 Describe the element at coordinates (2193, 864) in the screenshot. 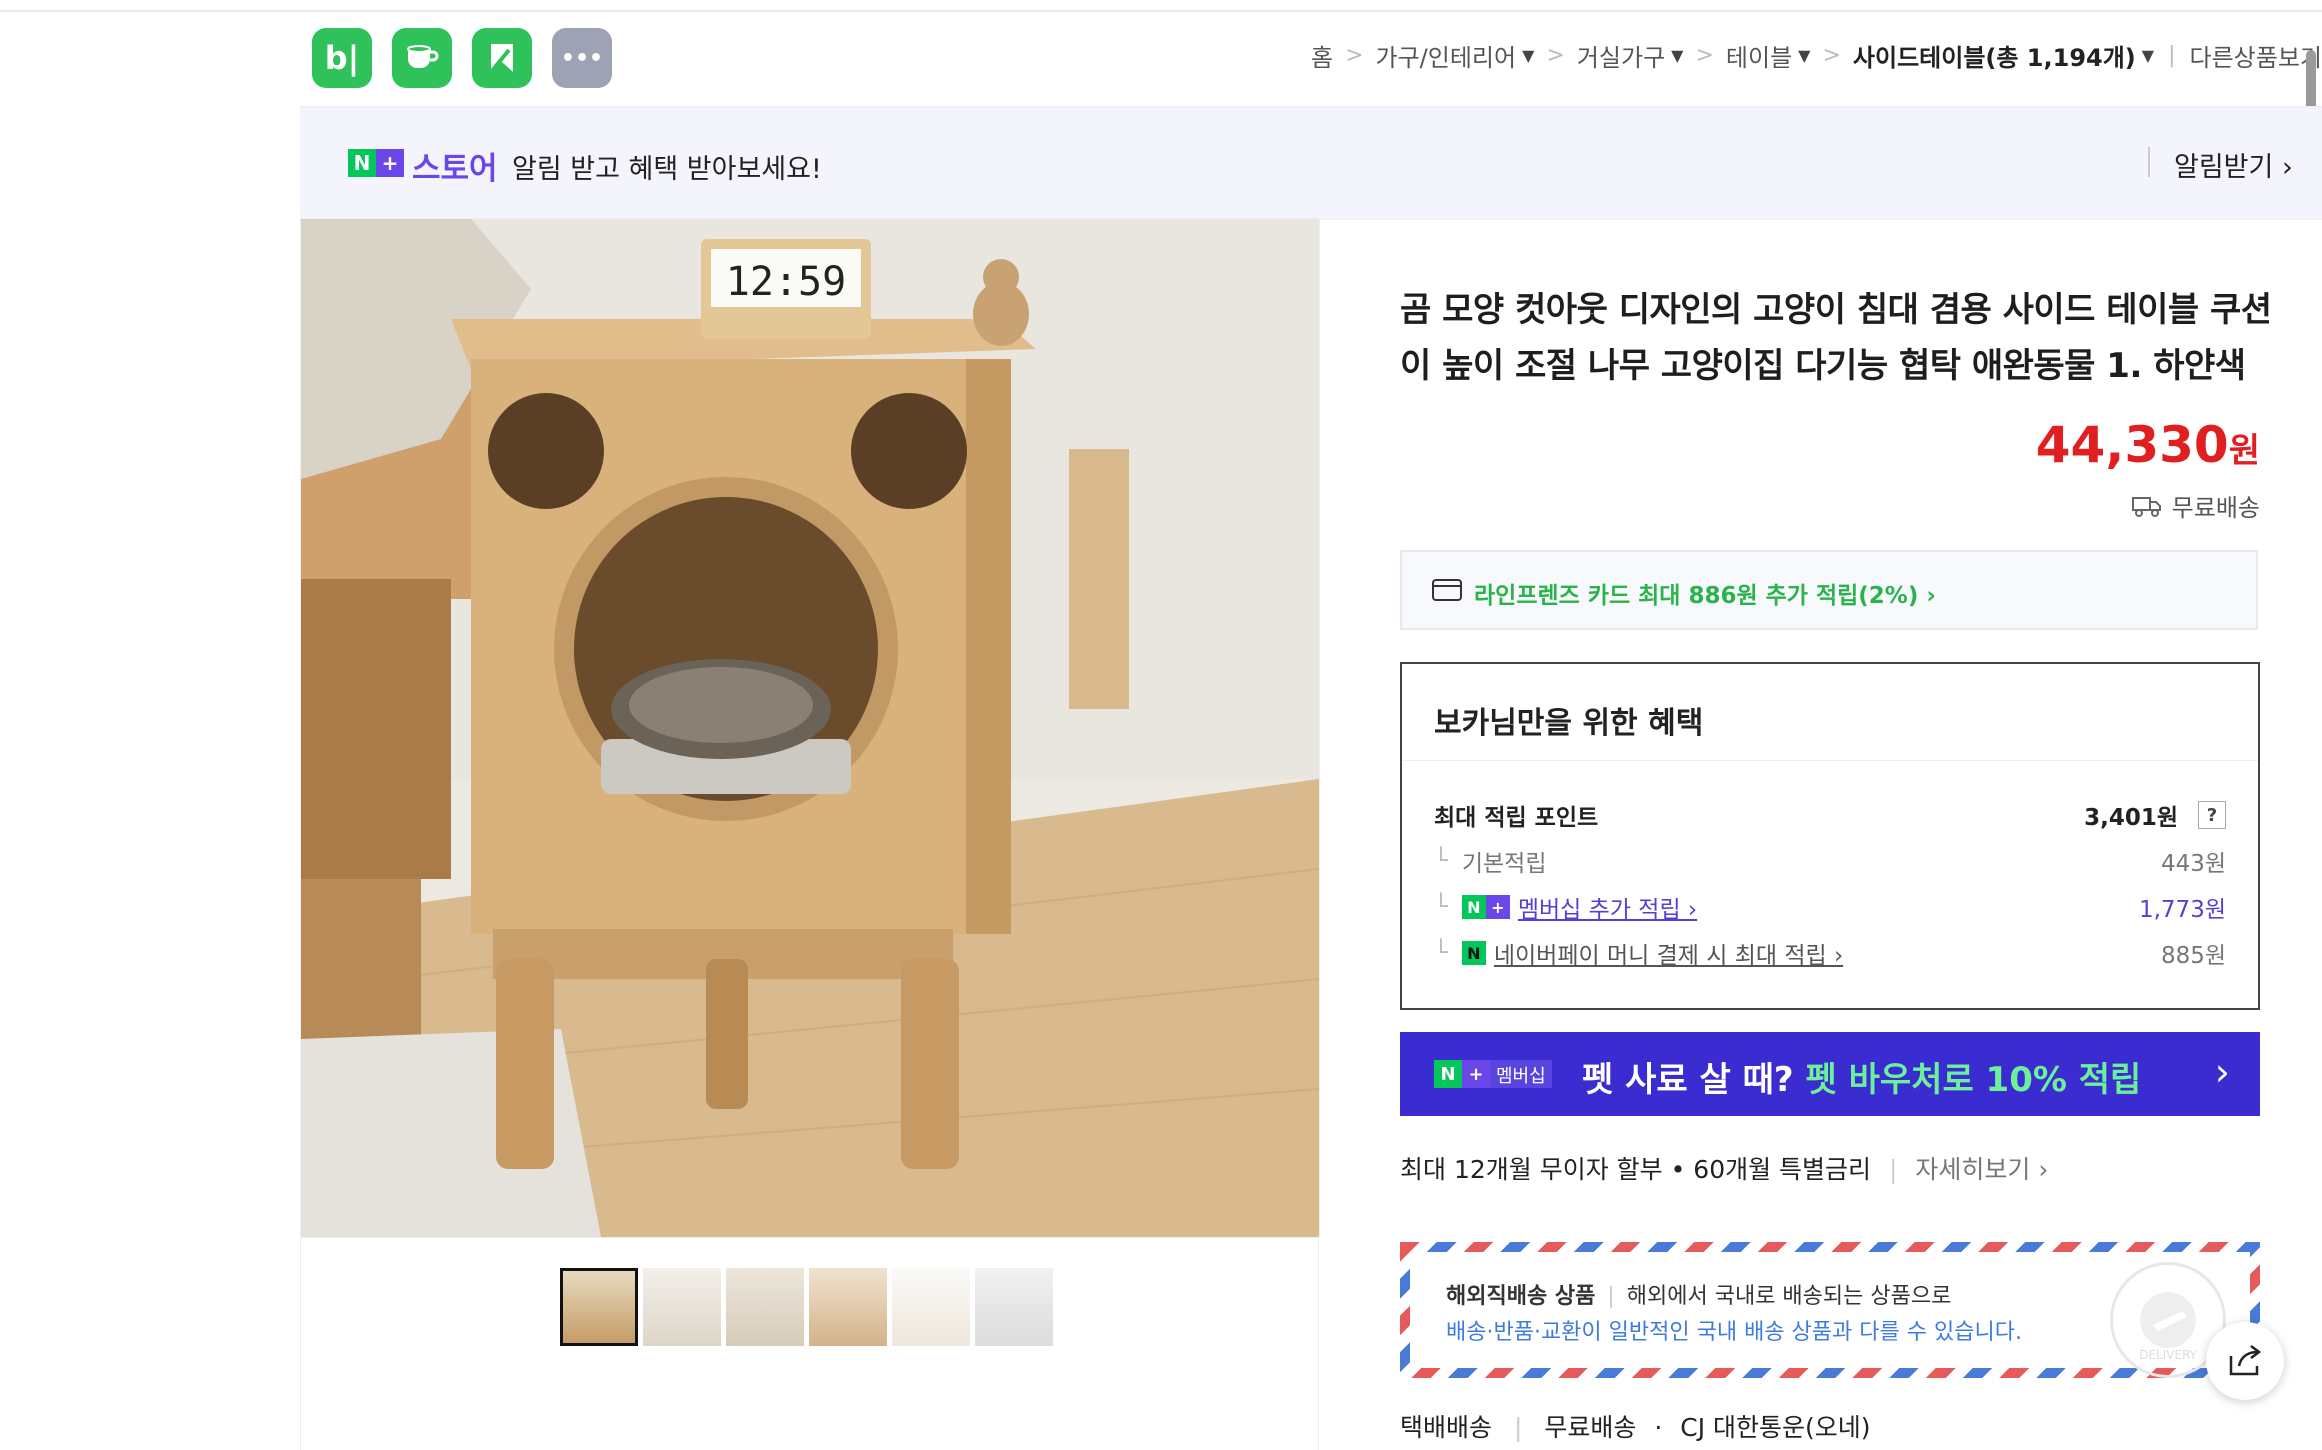

I see `basic-points-value: 443원` at that location.